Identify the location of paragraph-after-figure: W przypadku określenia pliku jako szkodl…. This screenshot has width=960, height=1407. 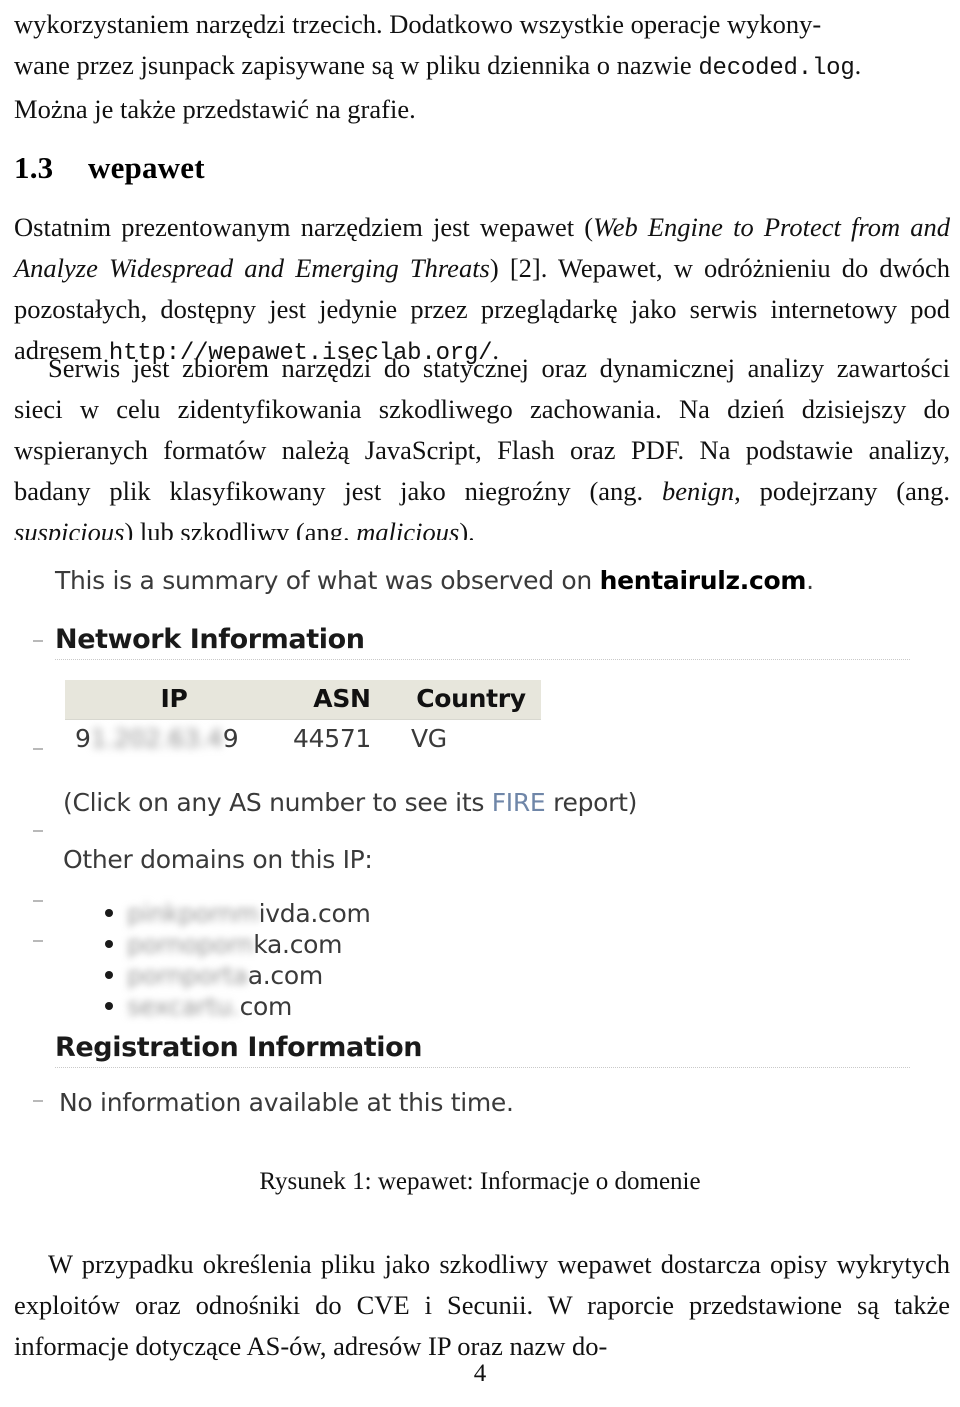
(482, 1305).